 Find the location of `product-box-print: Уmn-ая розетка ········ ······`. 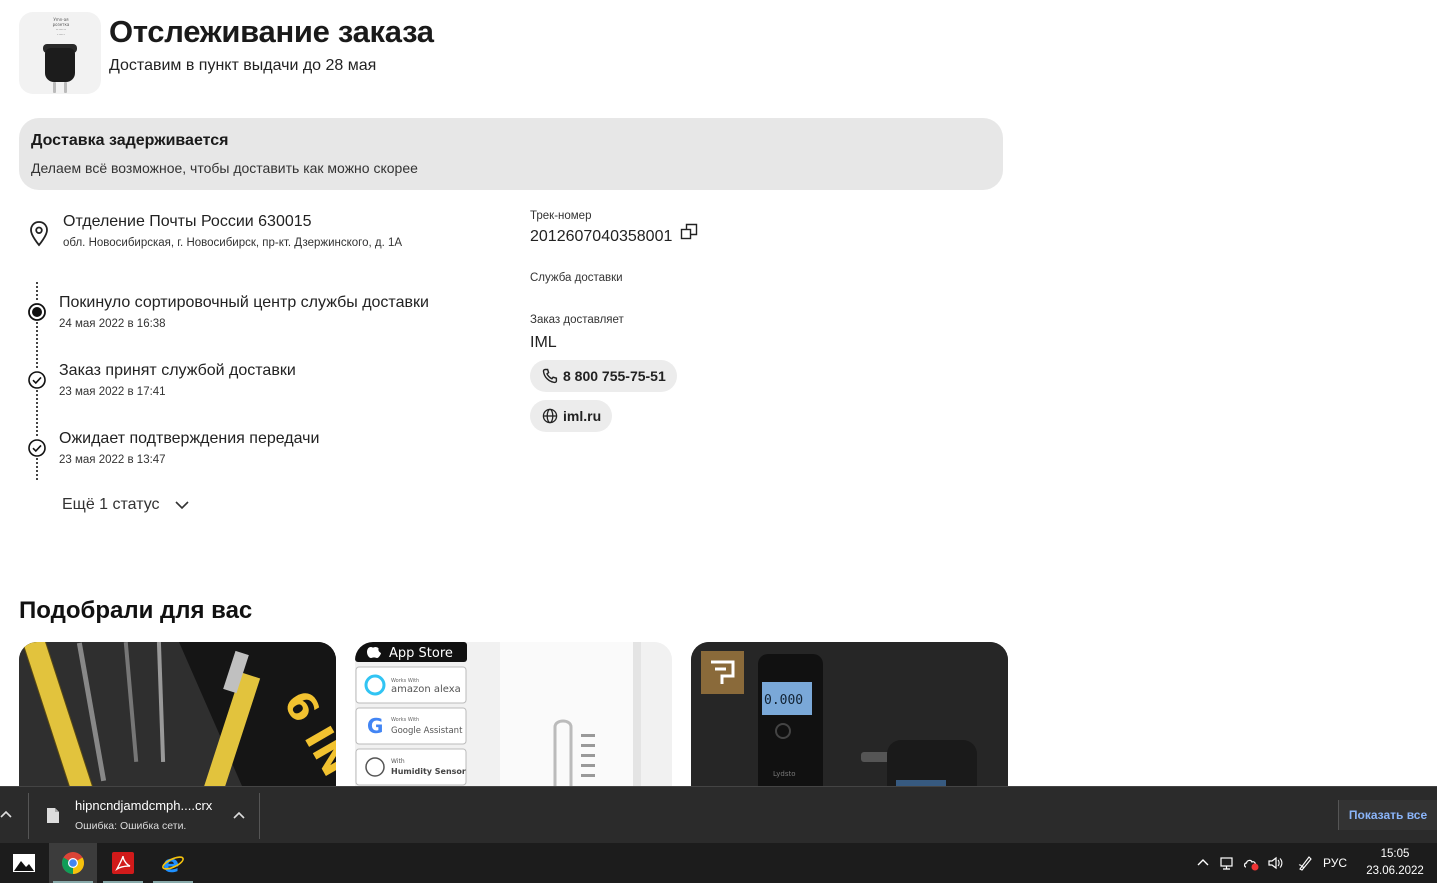

product-box-print: Уmn-ая розетка ········ ······ is located at coordinates (61, 27).